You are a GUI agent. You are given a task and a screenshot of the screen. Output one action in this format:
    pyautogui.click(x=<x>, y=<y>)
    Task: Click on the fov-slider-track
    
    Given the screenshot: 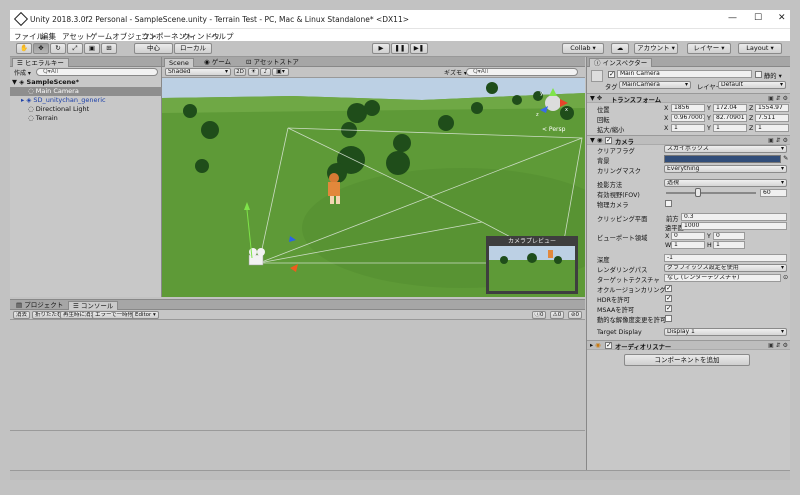 What is the action you would take?
    pyautogui.click(x=711, y=193)
    